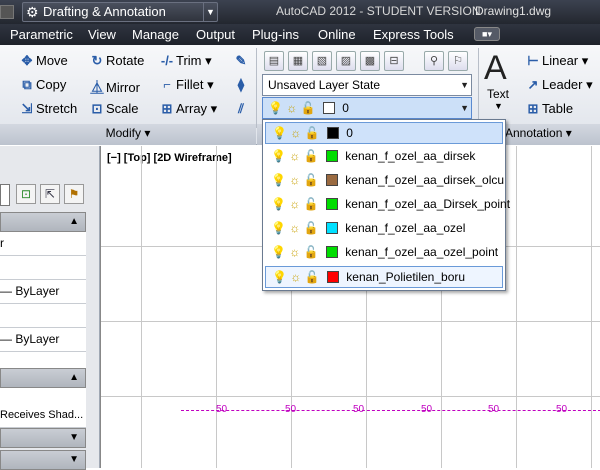  What do you see at coordinates (322, 61) in the screenshot?
I see `layer-match-icon: ▧` at bounding box center [322, 61].